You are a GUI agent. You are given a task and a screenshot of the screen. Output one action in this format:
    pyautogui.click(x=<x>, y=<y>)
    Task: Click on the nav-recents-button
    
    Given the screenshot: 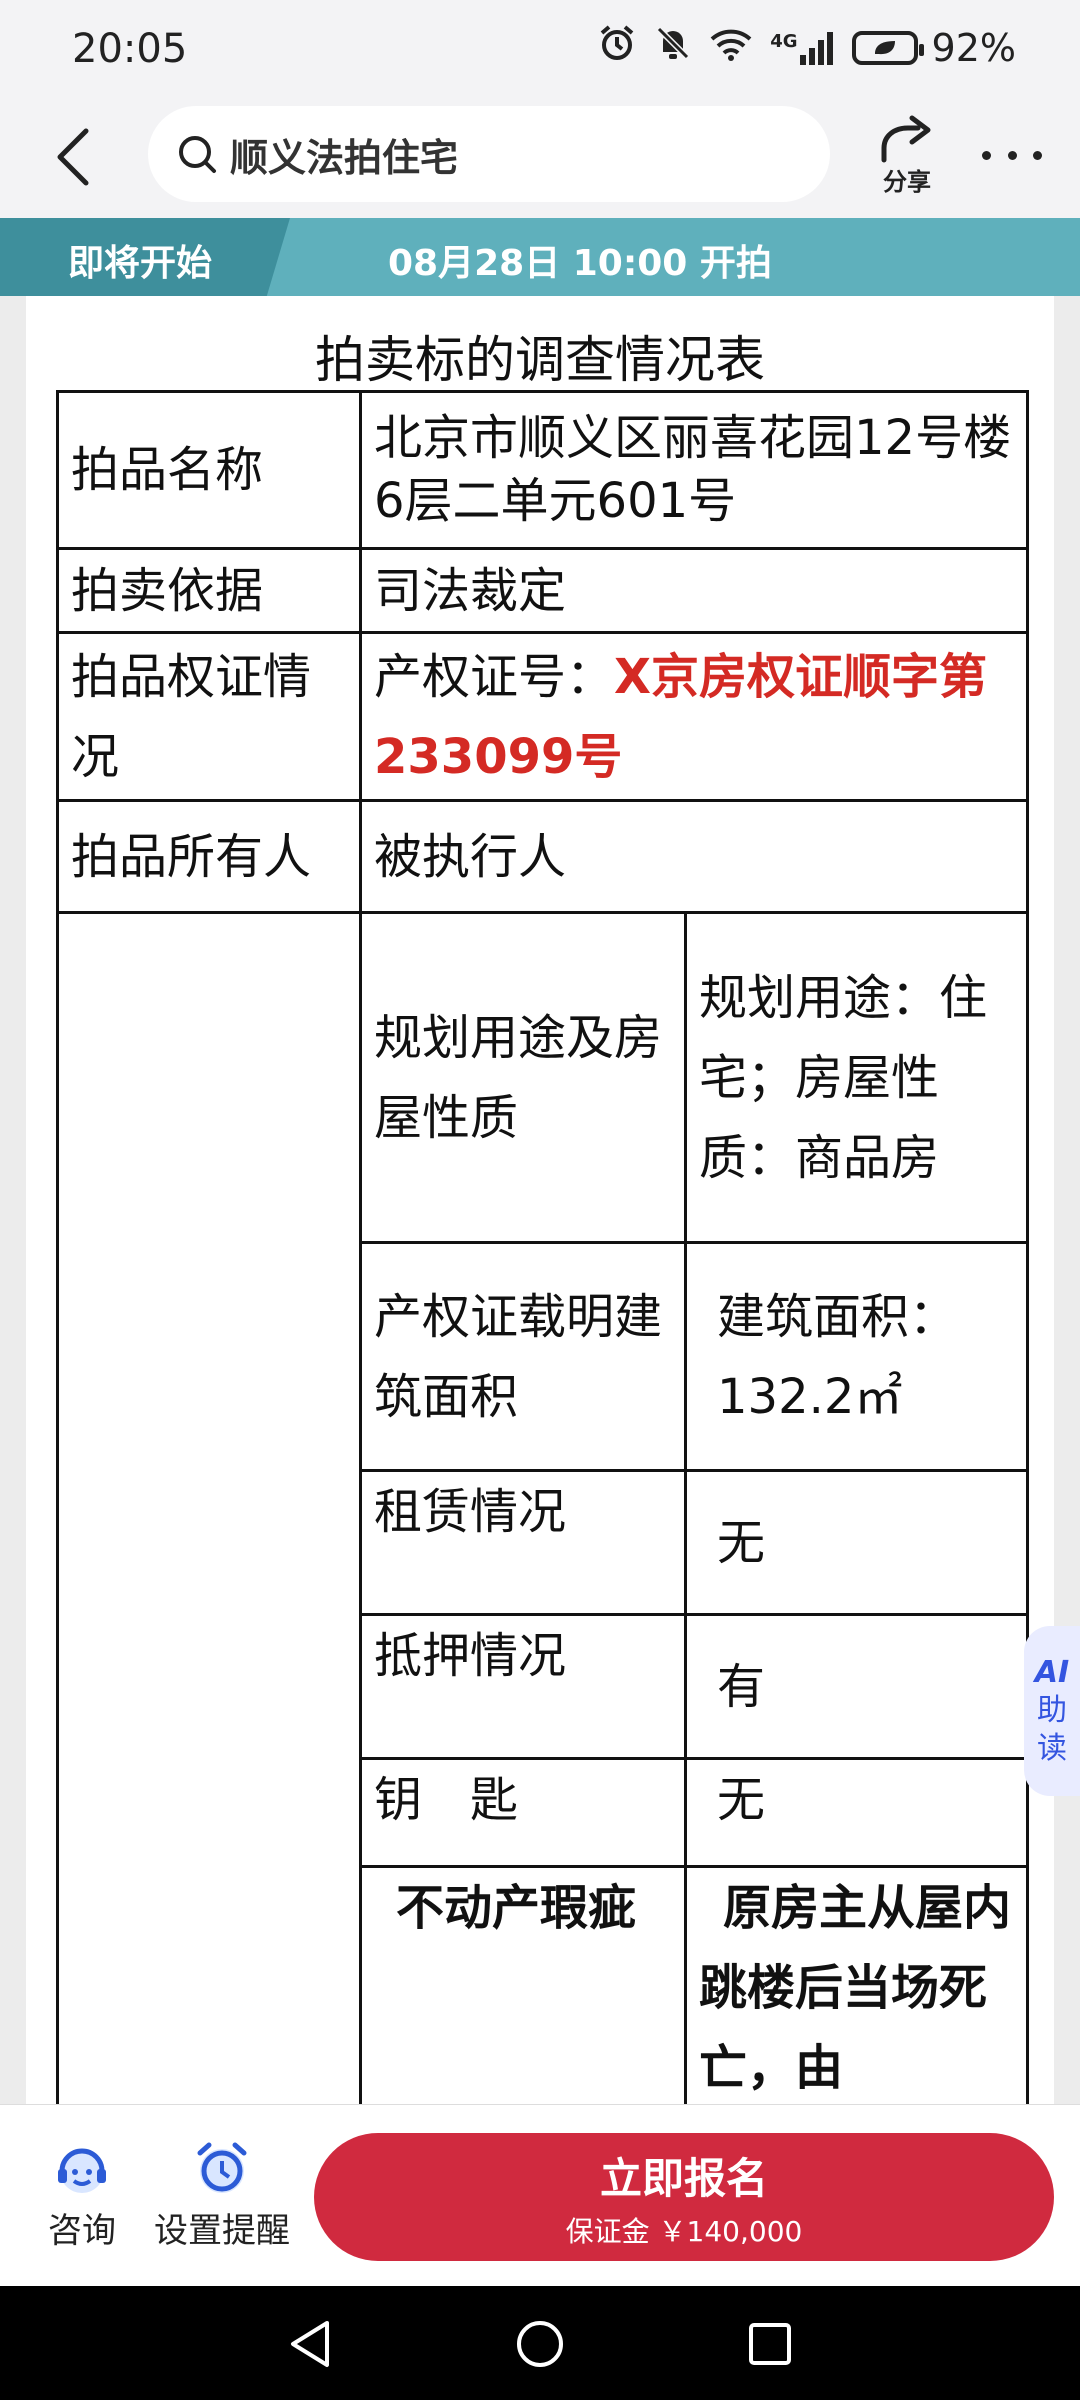 What is the action you would take?
    pyautogui.click(x=770, y=2344)
    